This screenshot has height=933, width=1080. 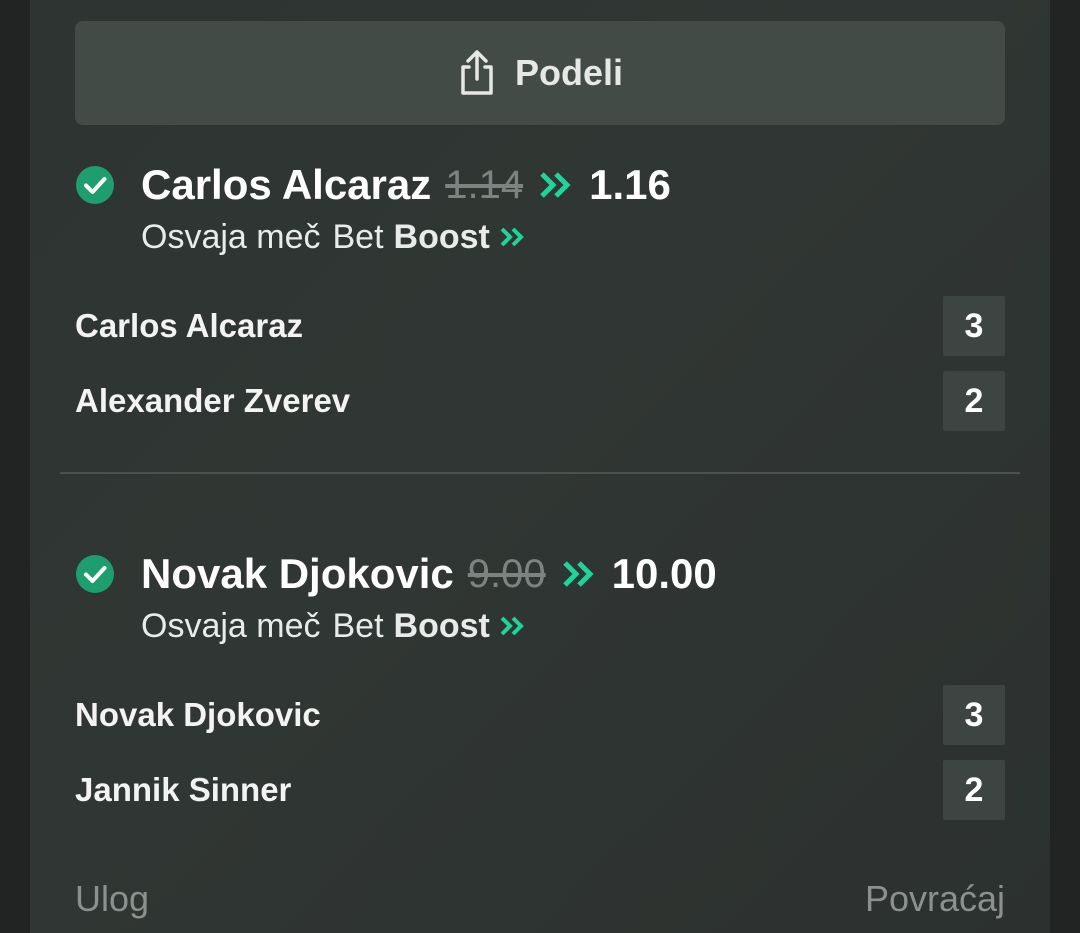 What do you see at coordinates (664, 573) in the screenshot?
I see `new-odd: 10.00` at bounding box center [664, 573].